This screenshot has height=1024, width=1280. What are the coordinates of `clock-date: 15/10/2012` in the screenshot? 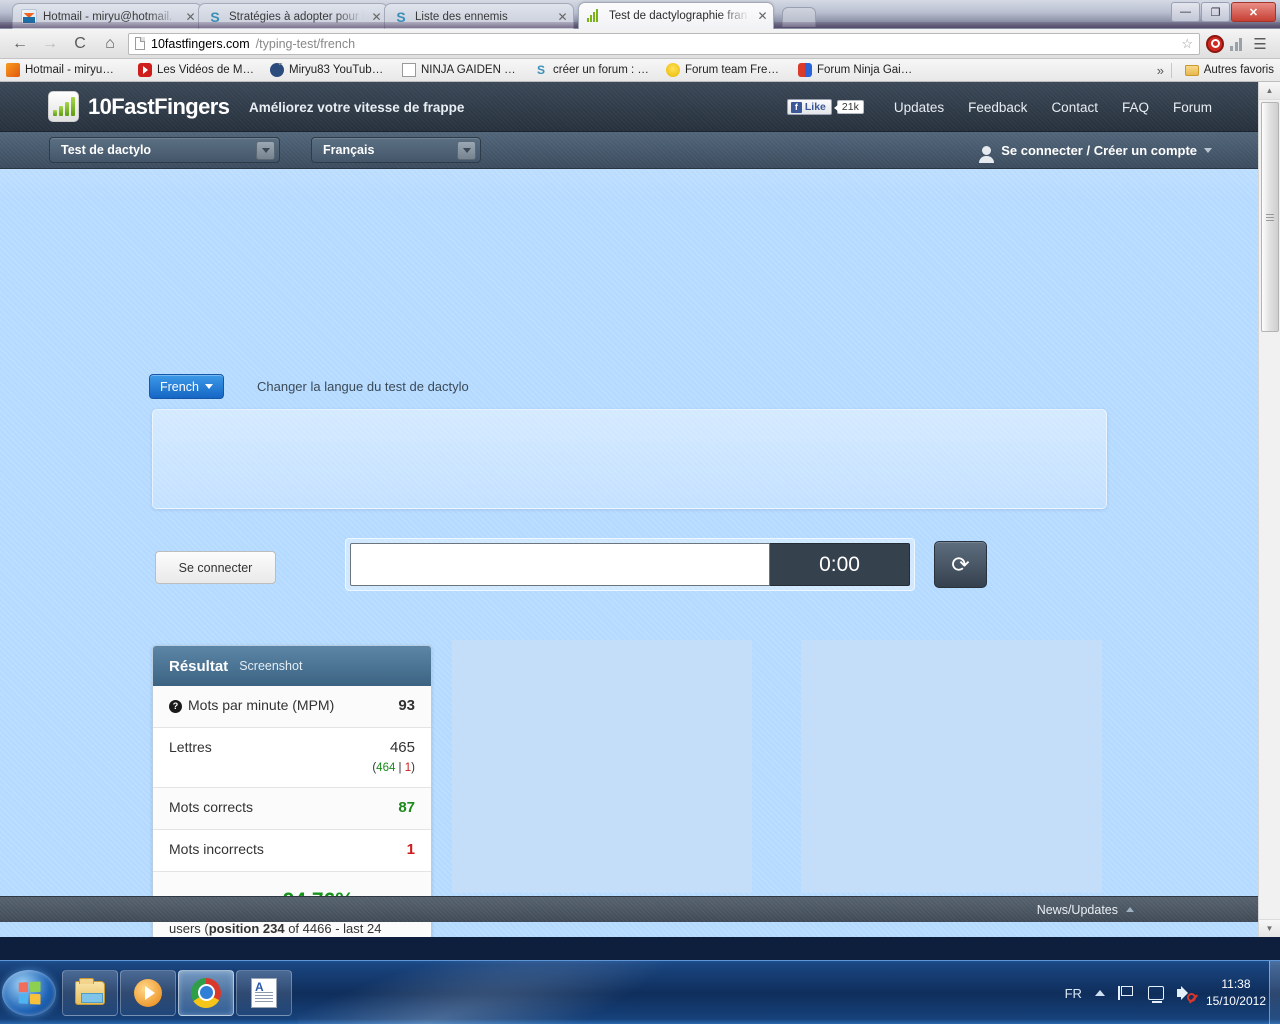 It's located at (1235, 1001).